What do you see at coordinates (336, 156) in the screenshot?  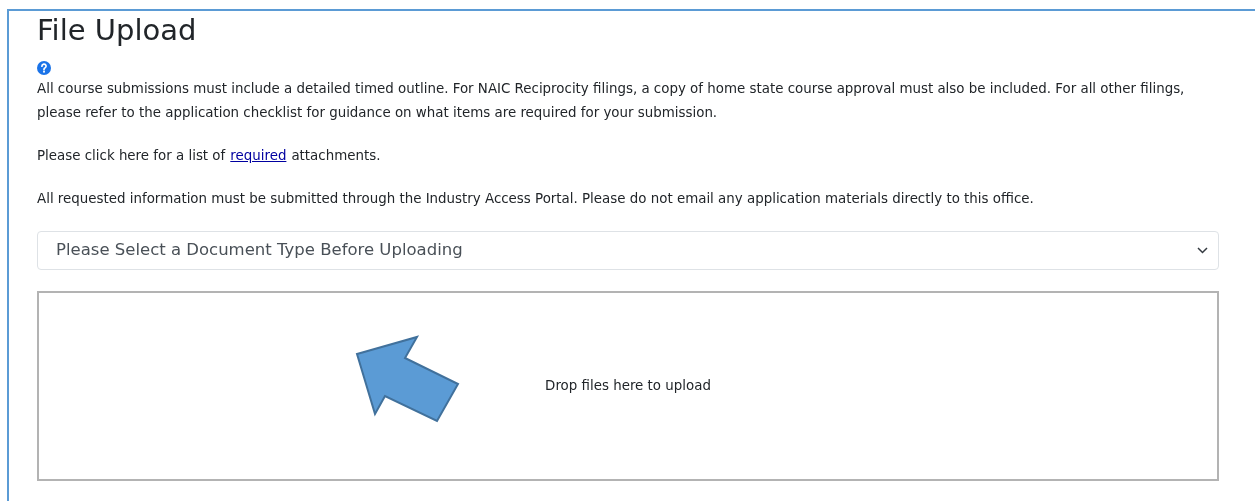 I see `instruction-text: attachments.` at bounding box center [336, 156].